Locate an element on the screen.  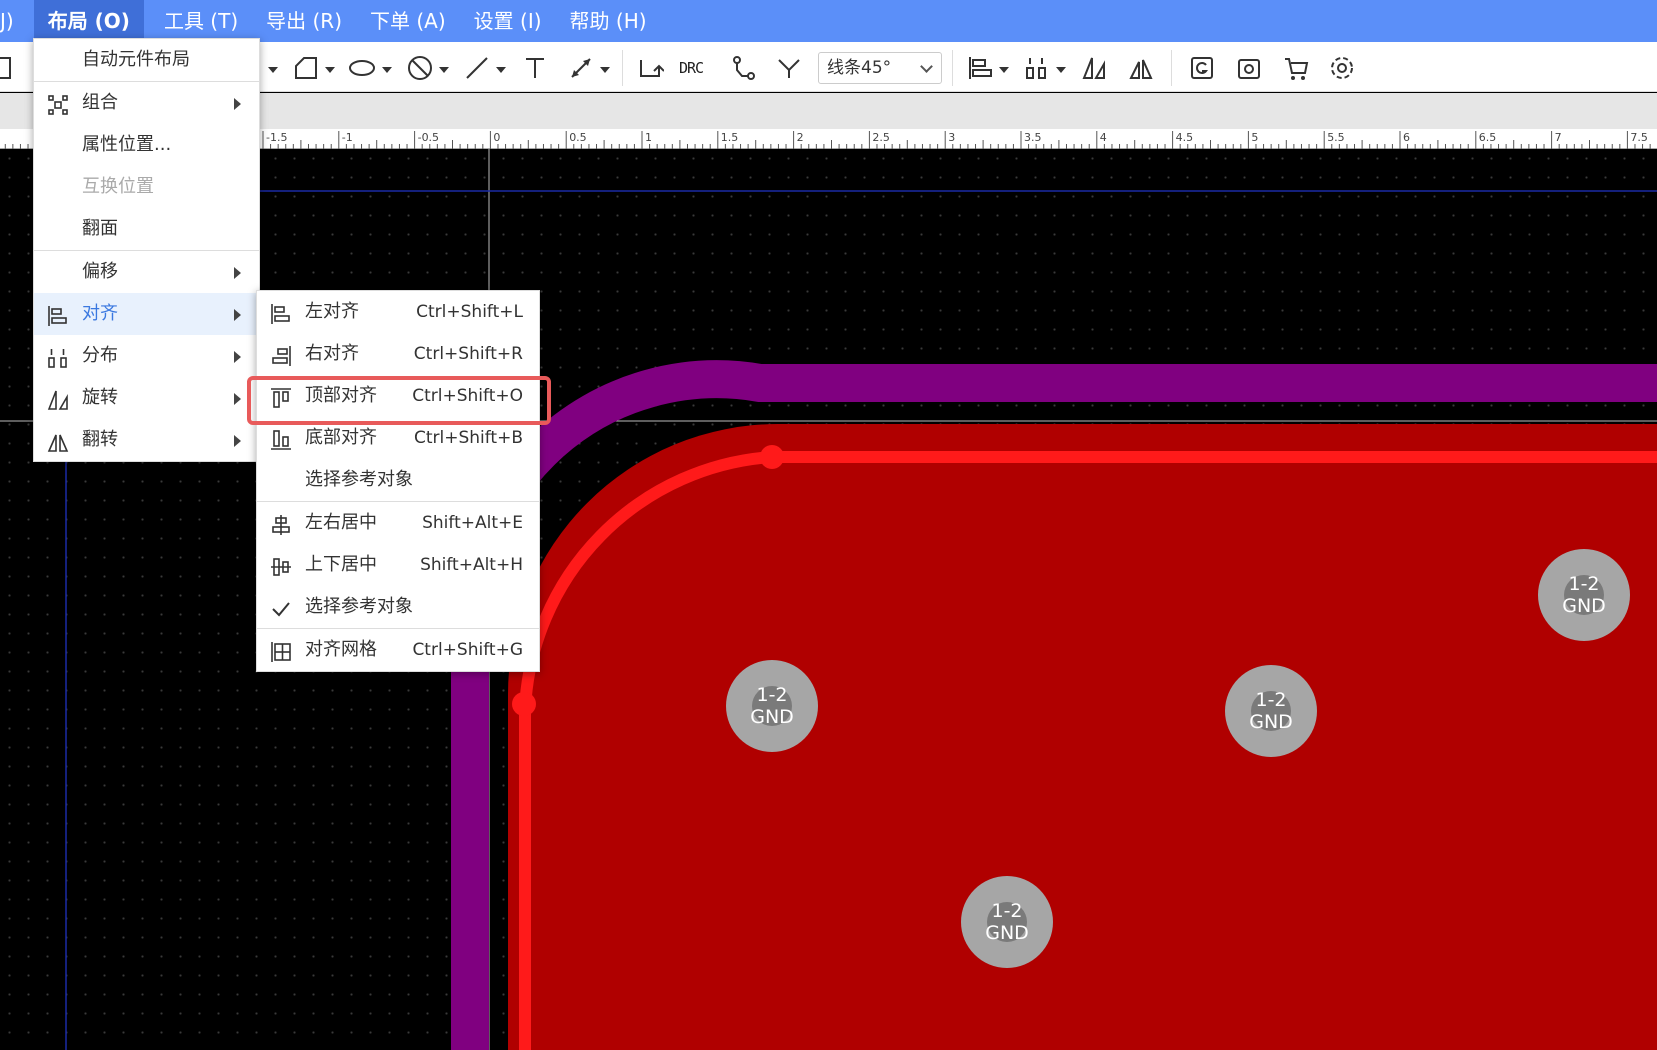
polygon-caret-icon is located at coordinates (330, 70).